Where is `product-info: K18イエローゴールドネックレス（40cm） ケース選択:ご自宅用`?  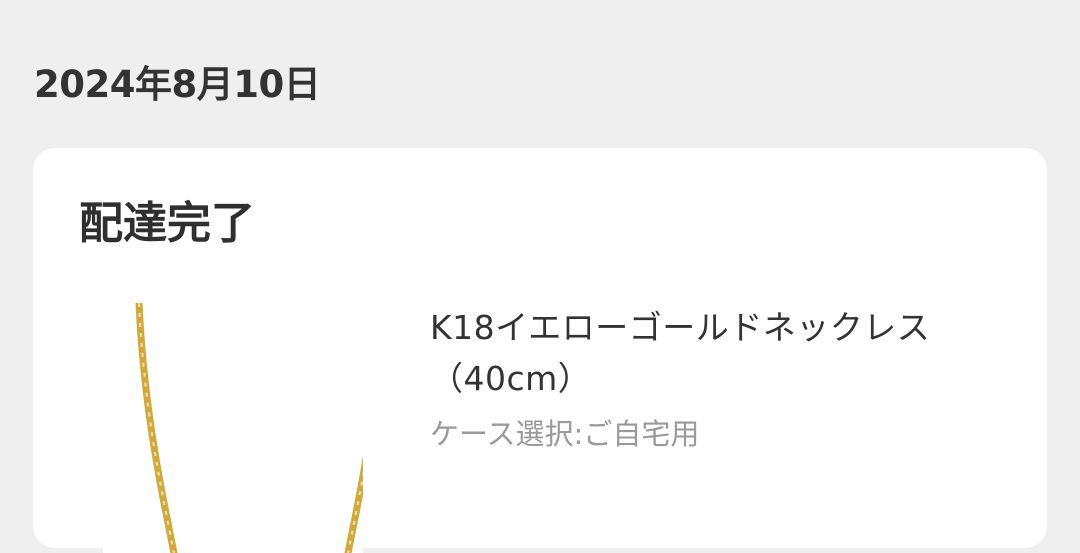 product-info: K18イエローゴールドネックレス（40cm） ケース選択:ご自宅用 is located at coordinates (710, 379).